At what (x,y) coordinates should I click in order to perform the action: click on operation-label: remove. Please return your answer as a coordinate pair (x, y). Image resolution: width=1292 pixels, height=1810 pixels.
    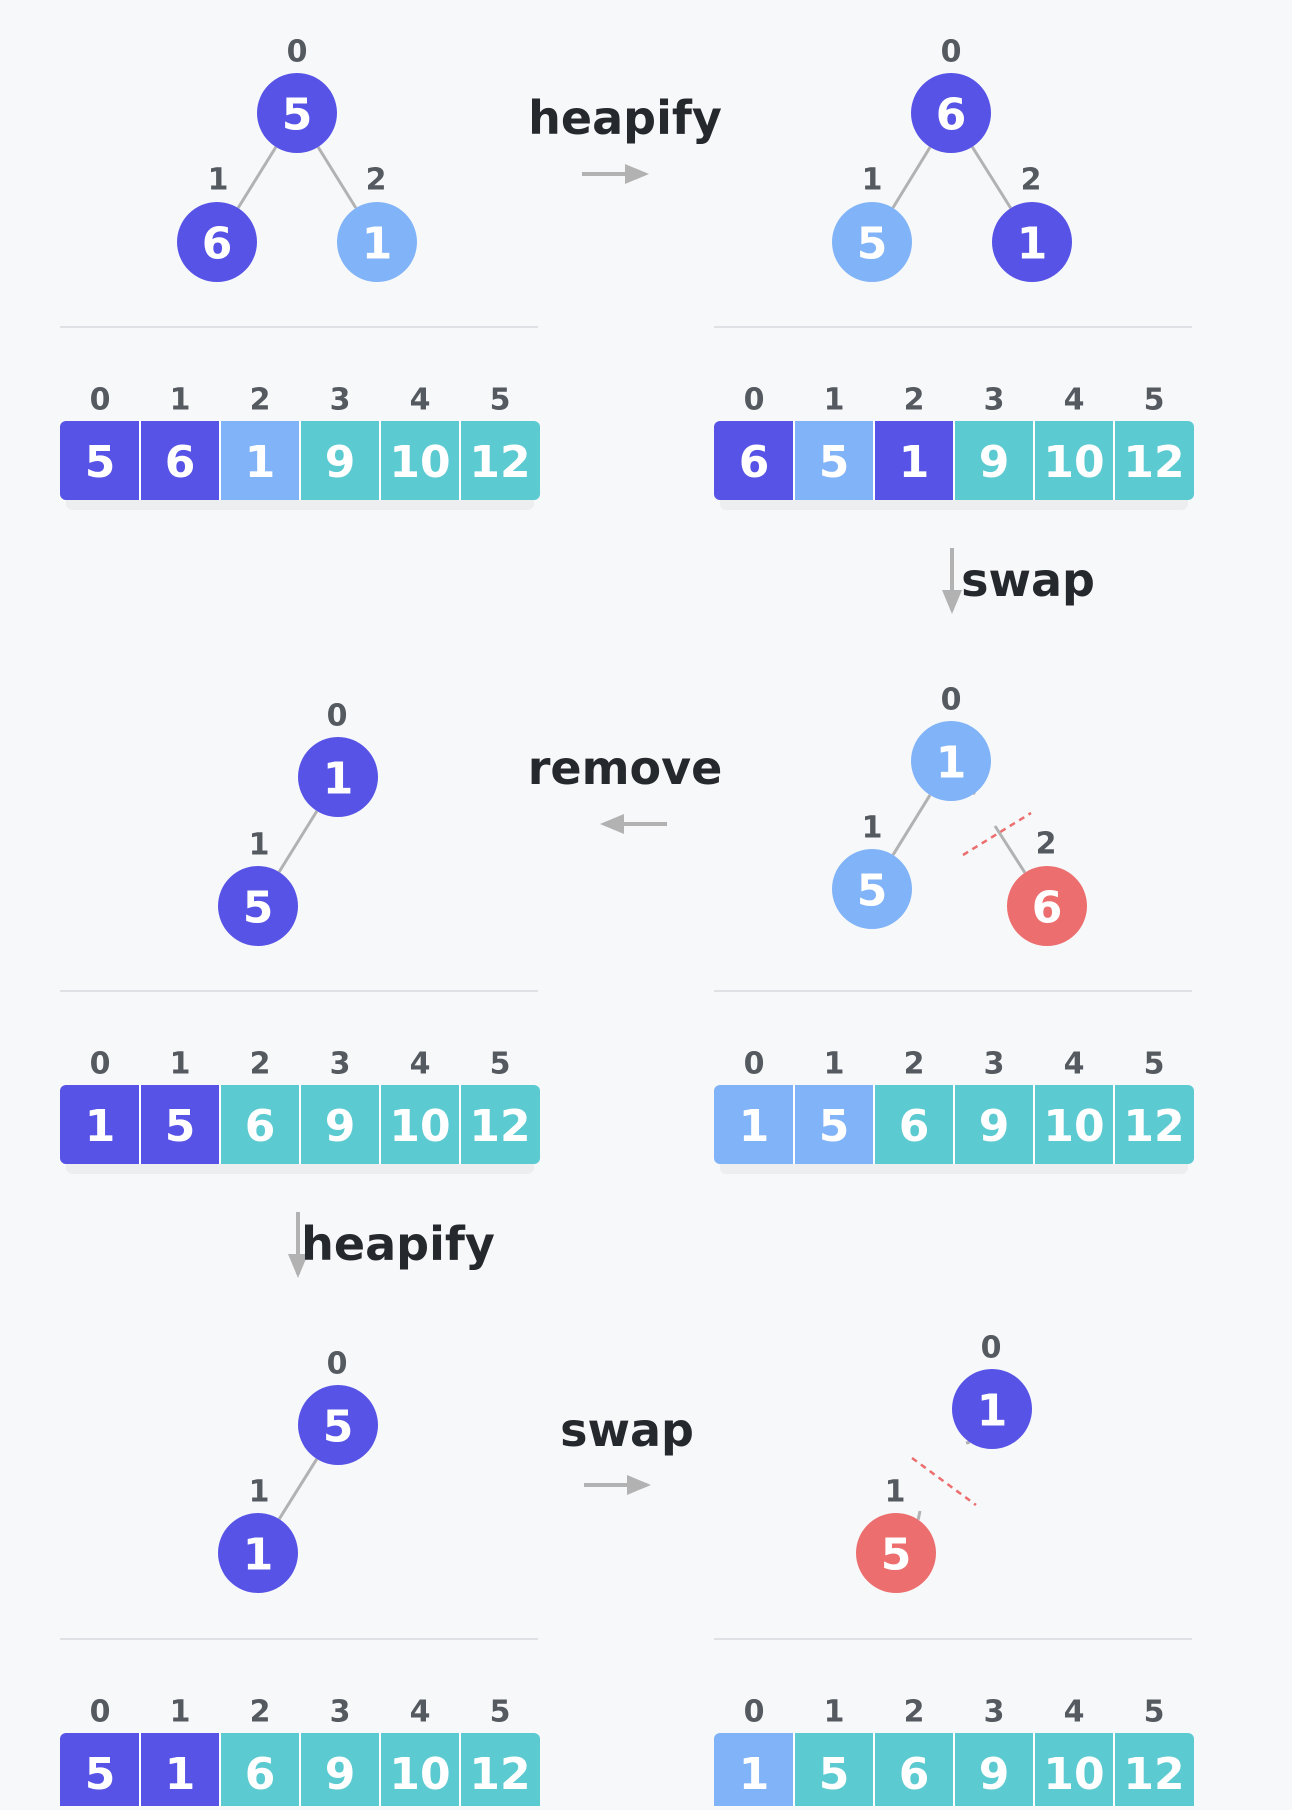
    Looking at the image, I should click on (625, 768).